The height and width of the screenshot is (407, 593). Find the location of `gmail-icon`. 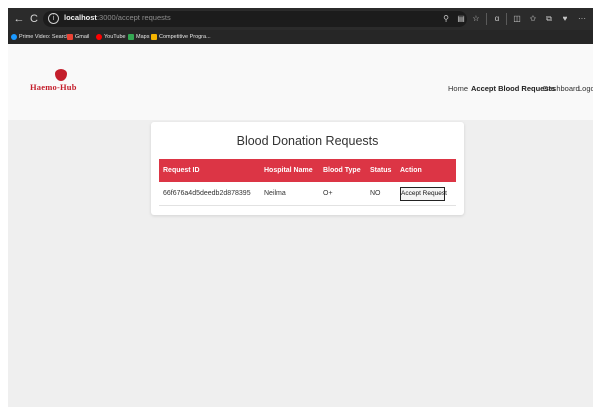

gmail-icon is located at coordinates (70, 37).